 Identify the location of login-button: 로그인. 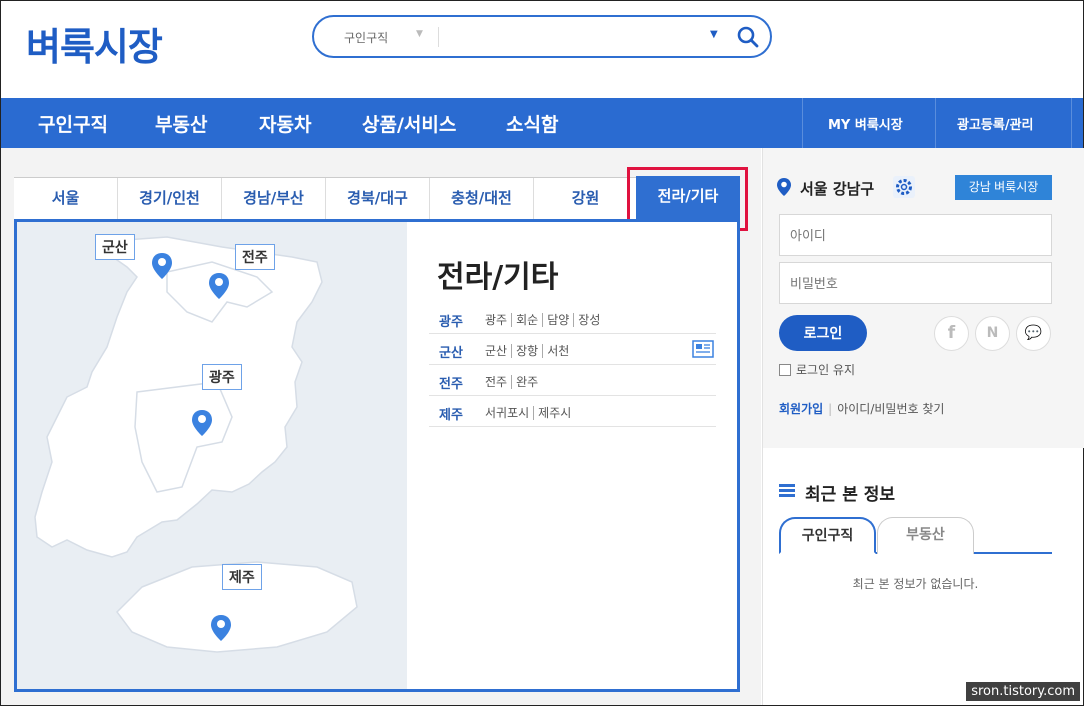
(823, 333).